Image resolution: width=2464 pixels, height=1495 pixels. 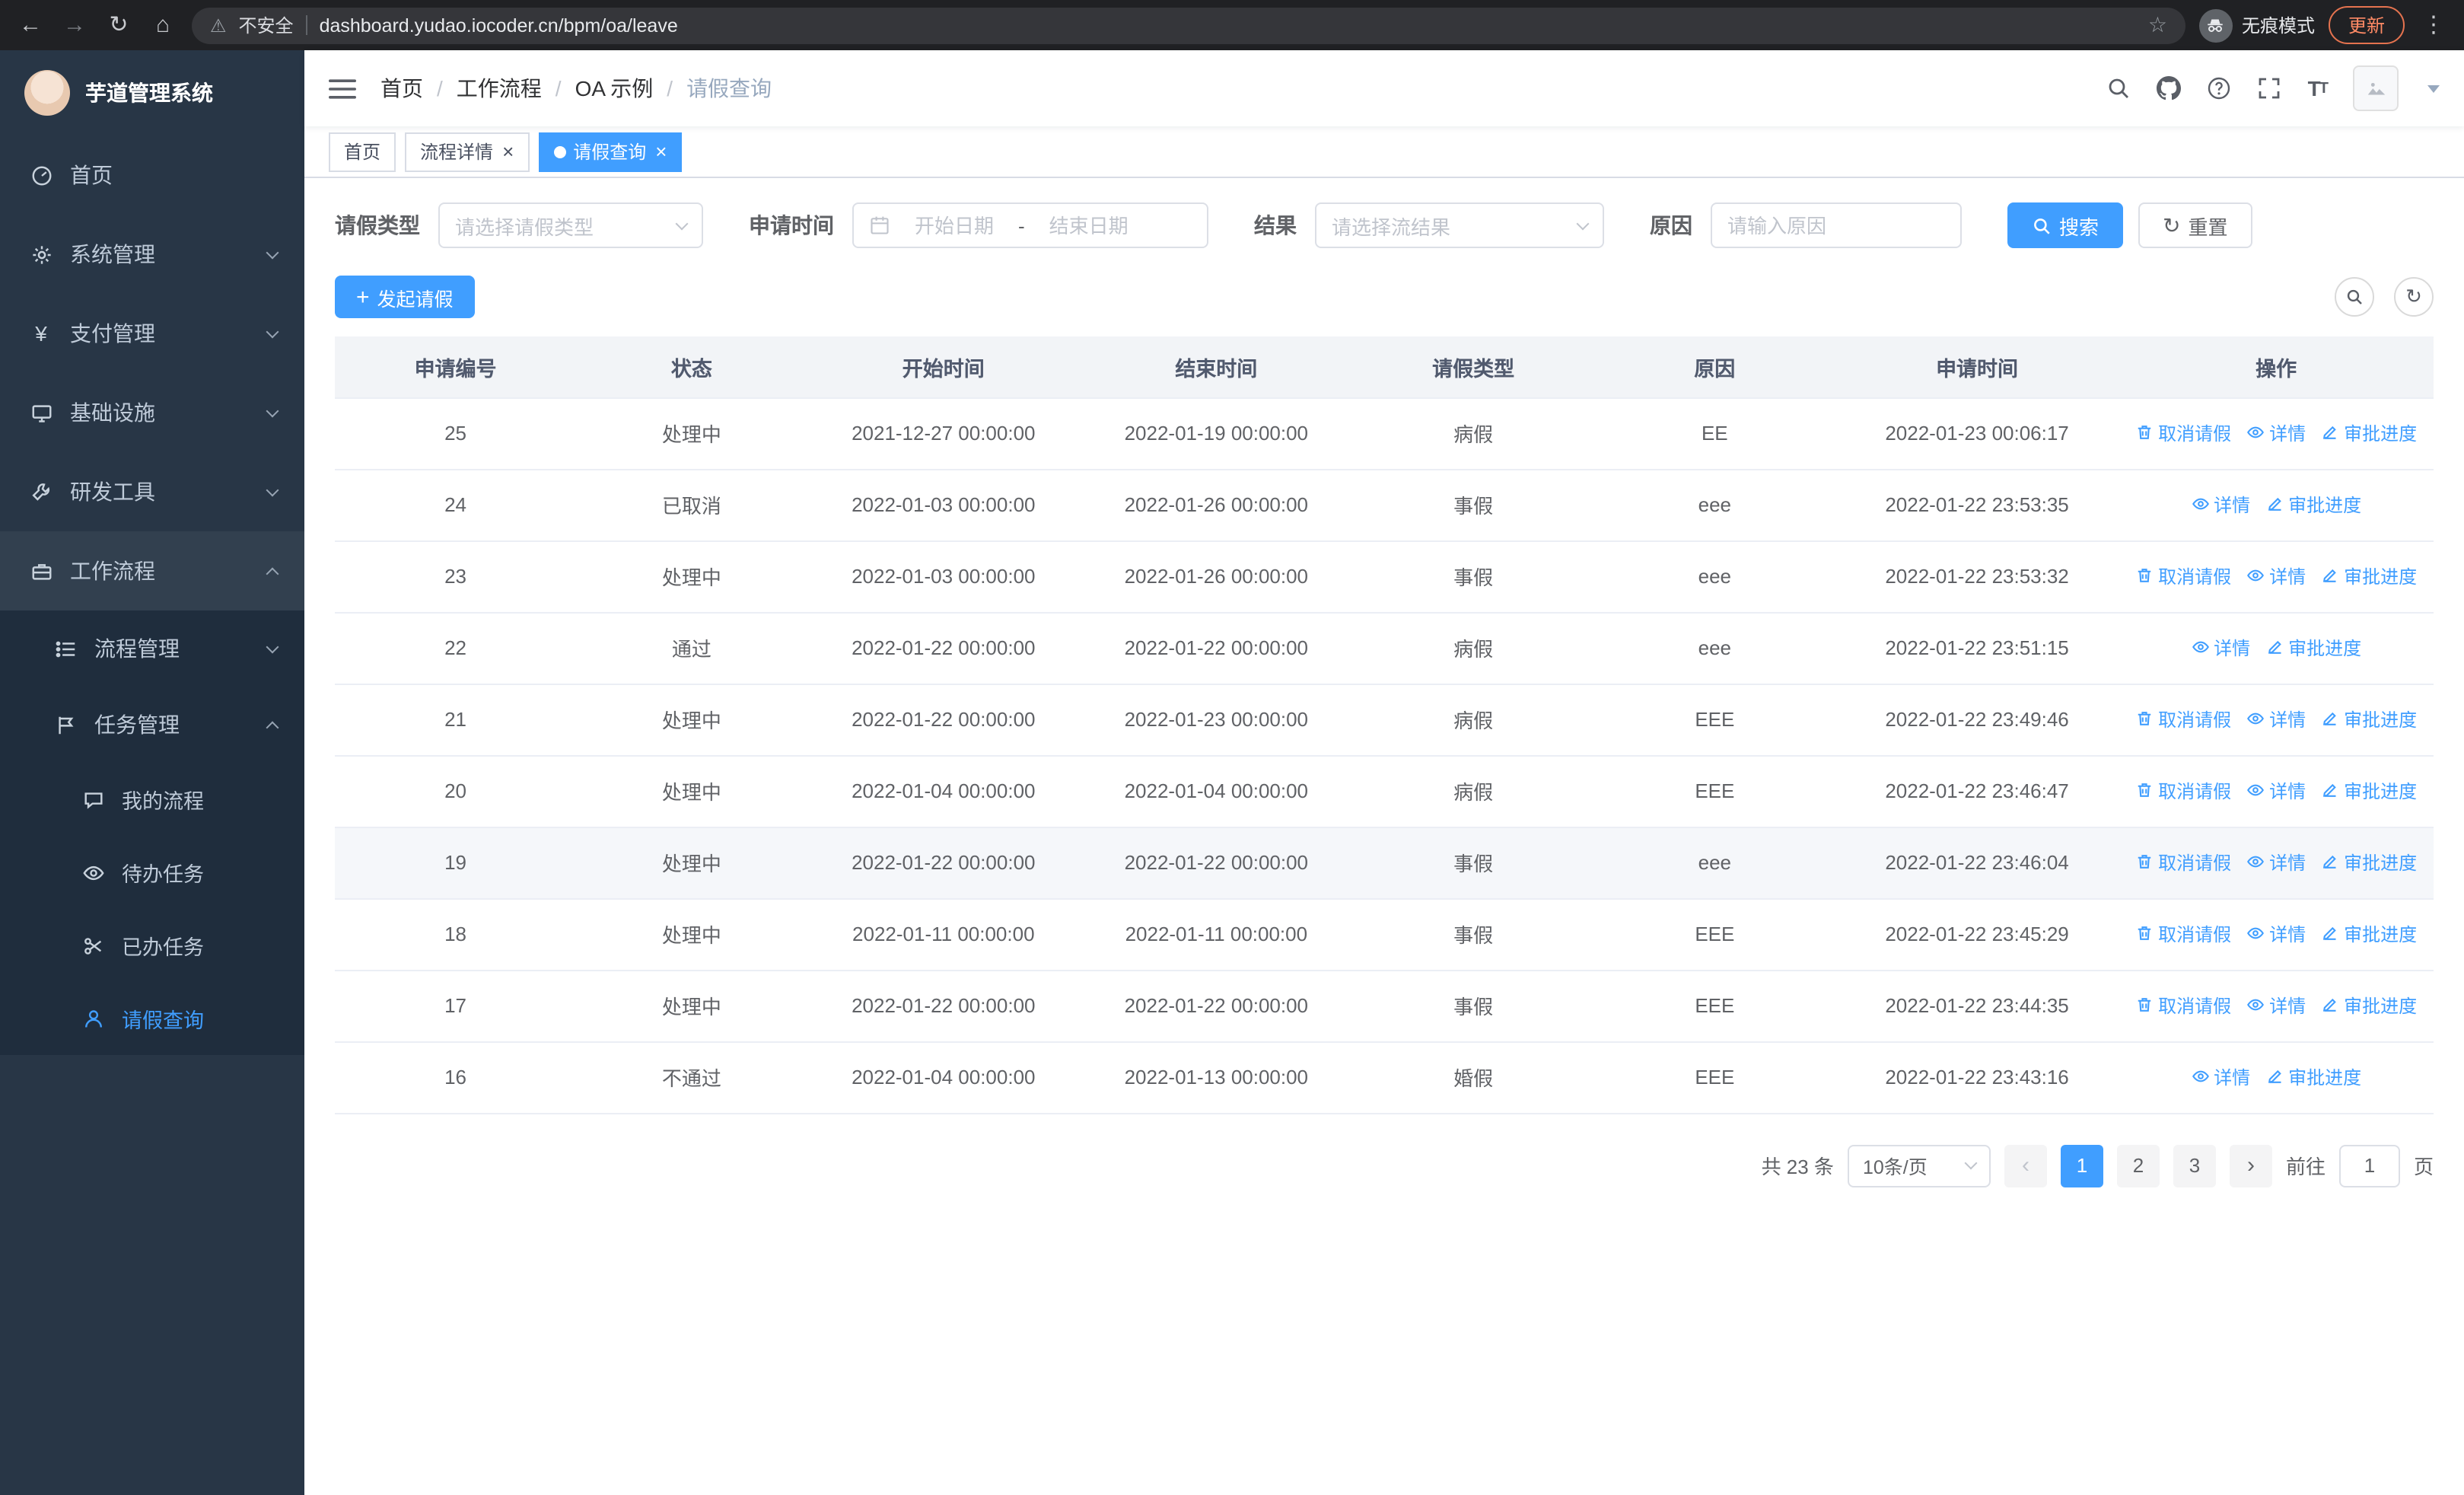 What do you see at coordinates (610, 151) in the screenshot?
I see `tab-leave-query: 请假查询 ×` at bounding box center [610, 151].